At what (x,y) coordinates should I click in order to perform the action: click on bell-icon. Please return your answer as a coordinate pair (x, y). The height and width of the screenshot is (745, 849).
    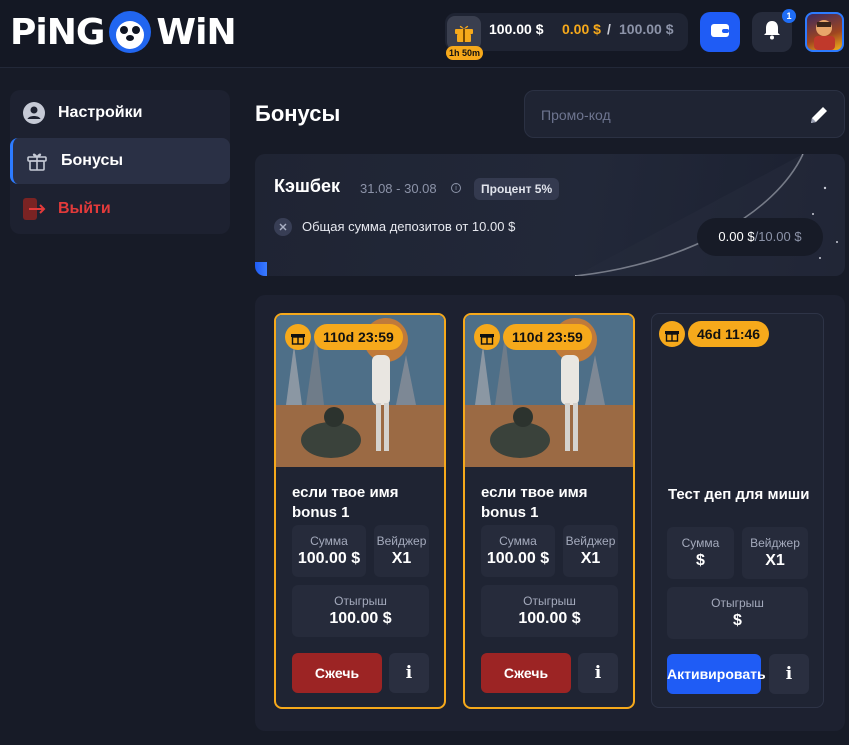
    Looking at the image, I should click on (772, 32).